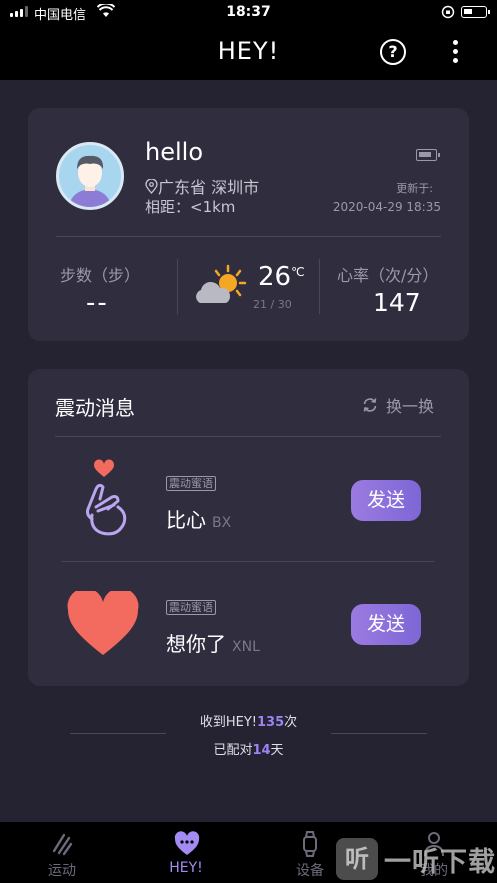 This screenshot has height=883, width=497. Describe the element at coordinates (90, 176) in the screenshot. I see `avatar` at that location.